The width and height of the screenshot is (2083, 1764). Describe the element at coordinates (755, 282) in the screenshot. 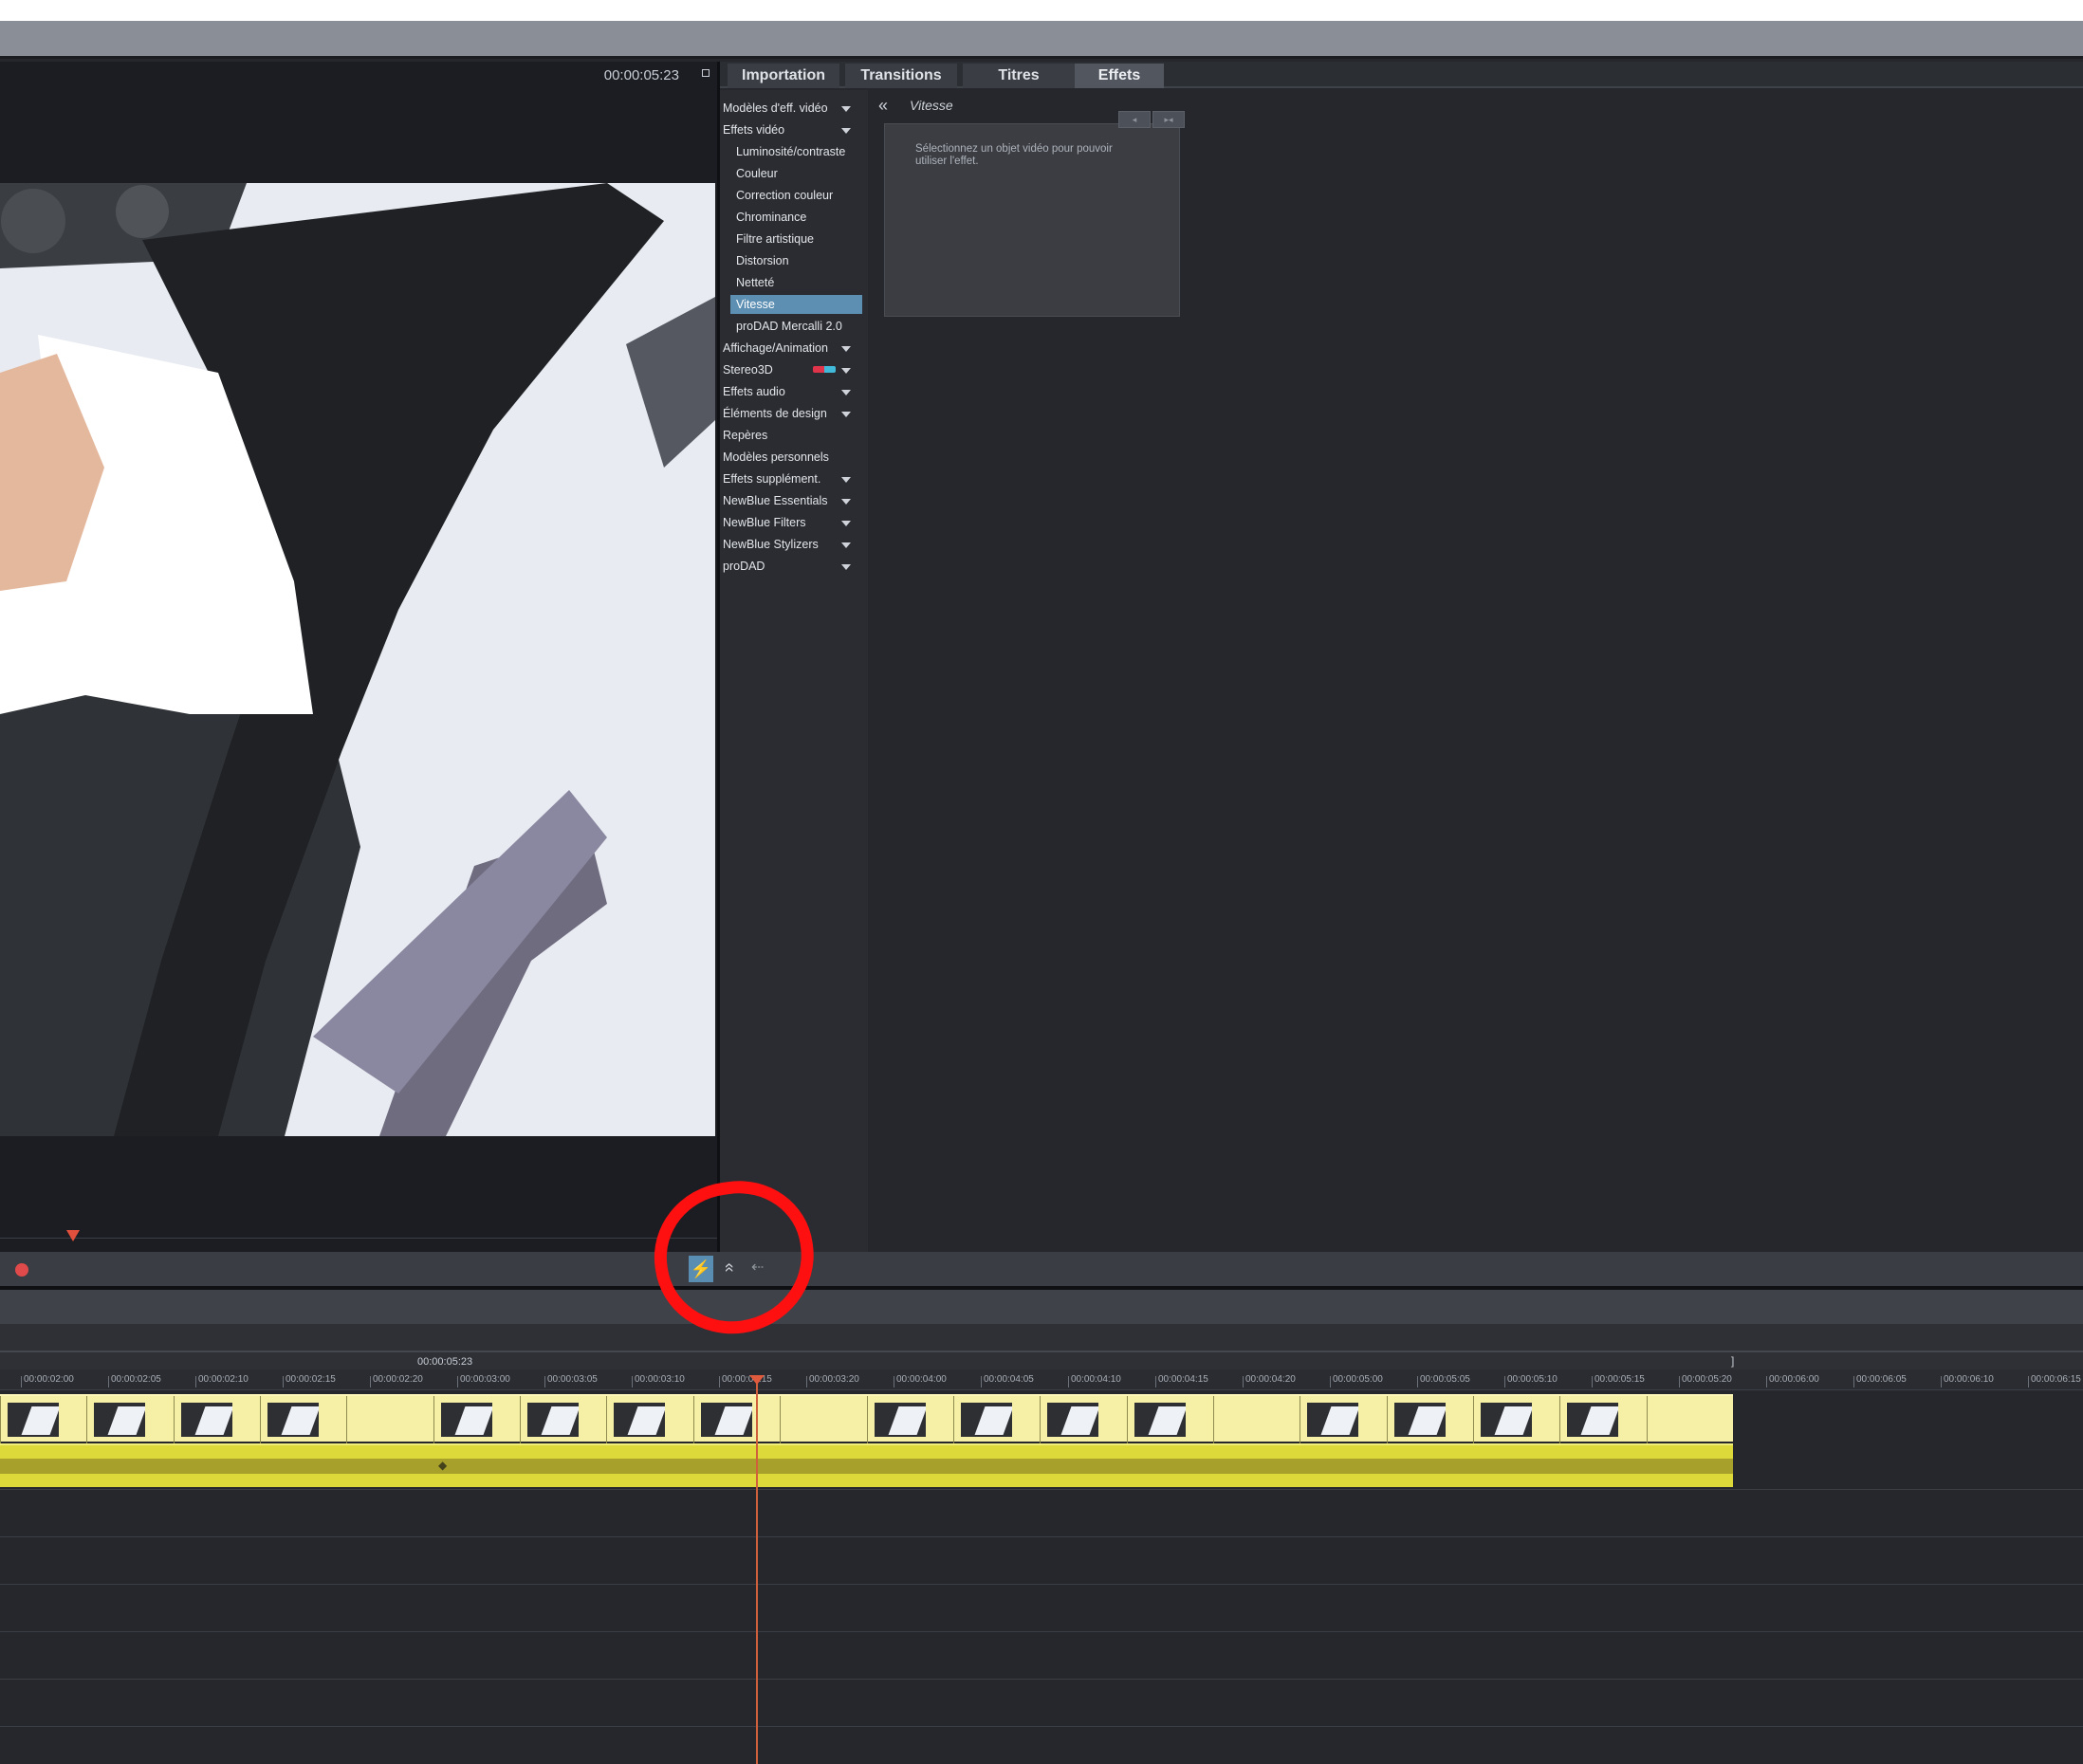

I see `tree-item-nettete: Netteté` at that location.